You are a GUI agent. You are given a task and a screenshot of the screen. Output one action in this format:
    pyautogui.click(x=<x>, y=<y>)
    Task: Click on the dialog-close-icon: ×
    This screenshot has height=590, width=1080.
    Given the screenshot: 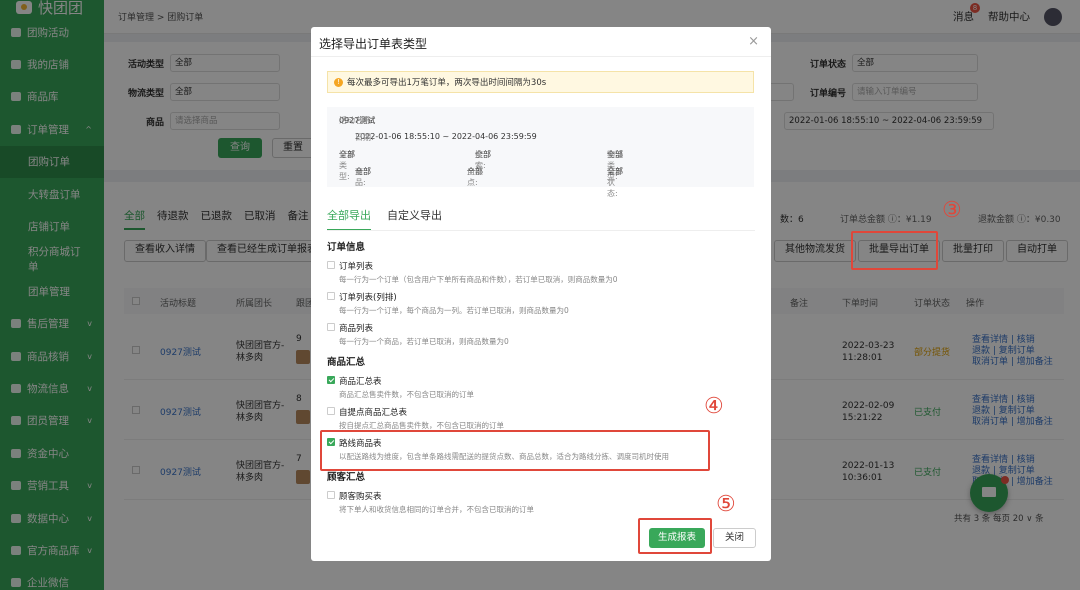 What is the action you would take?
    pyautogui.click(x=753, y=41)
    